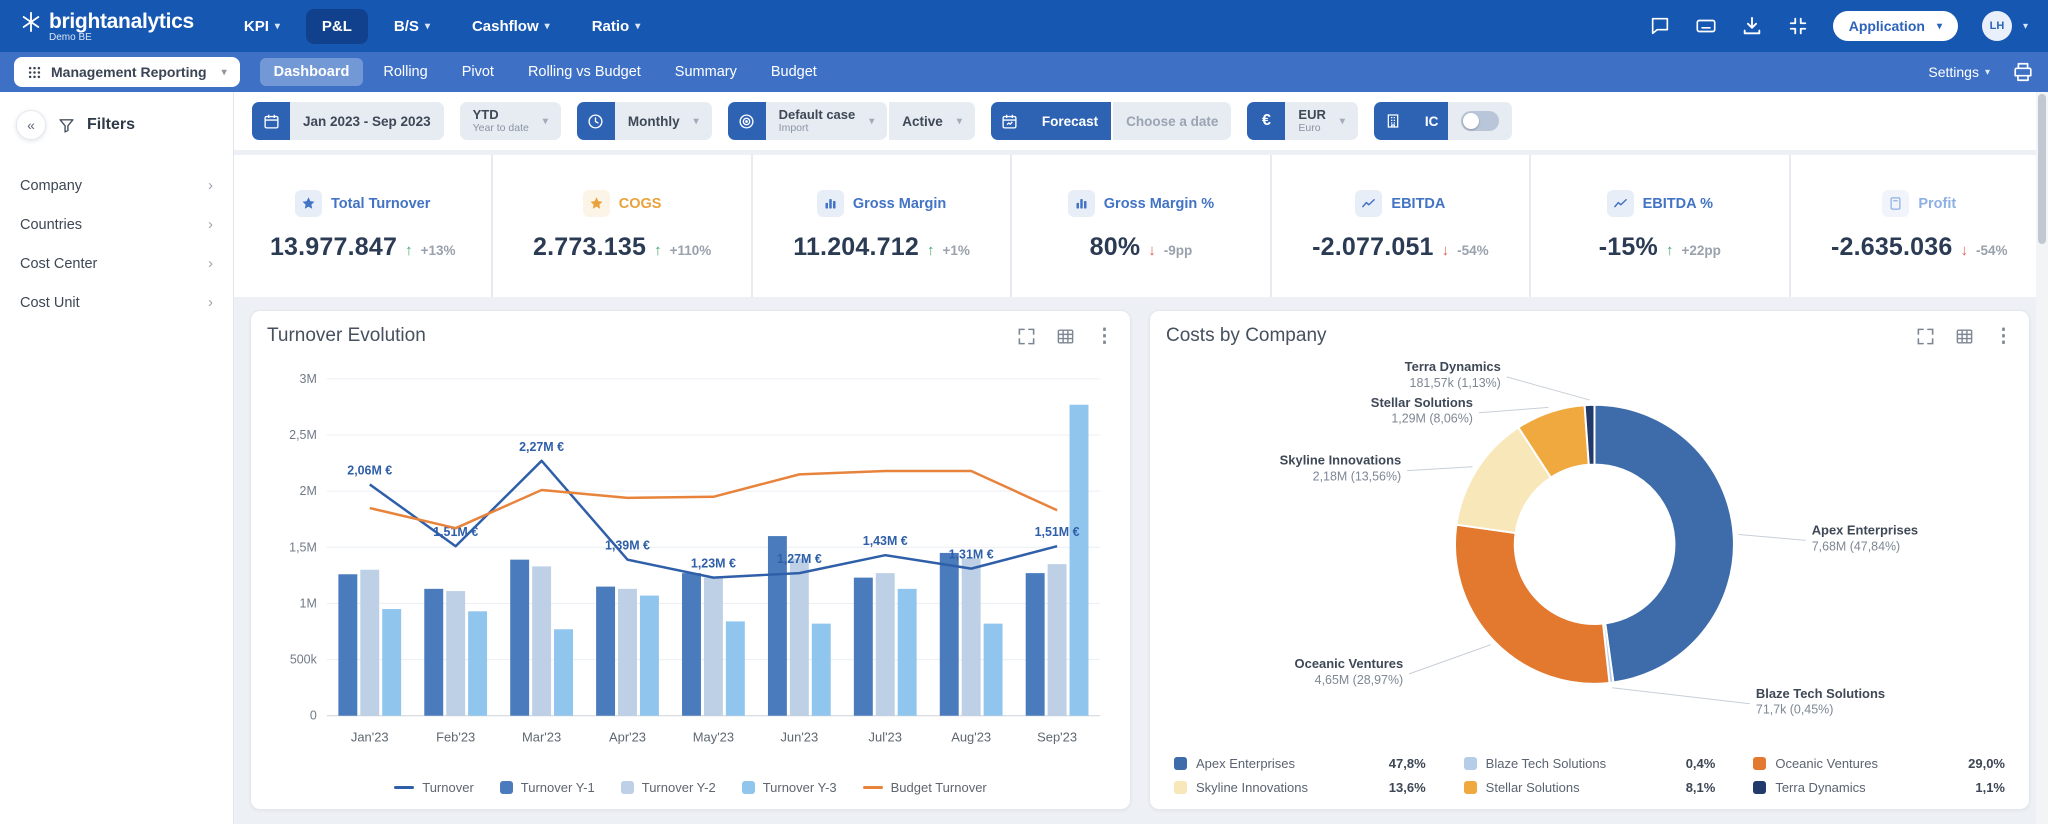 The height and width of the screenshot is (824, 2048). Describe the element at coordinates (1300, 763) in the screenshot. I see `legend-item-apex-enterprises: Apex Enterprises 47,8%` at that location.